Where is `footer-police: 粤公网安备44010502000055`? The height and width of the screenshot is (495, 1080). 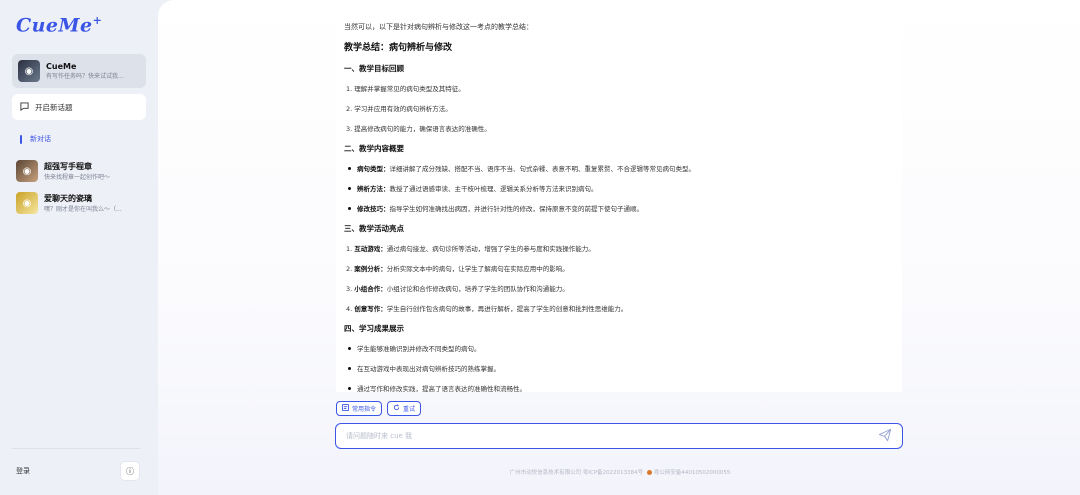 footer-police: 粤公网安备44010502000055 is located at coordinates (692, 473).